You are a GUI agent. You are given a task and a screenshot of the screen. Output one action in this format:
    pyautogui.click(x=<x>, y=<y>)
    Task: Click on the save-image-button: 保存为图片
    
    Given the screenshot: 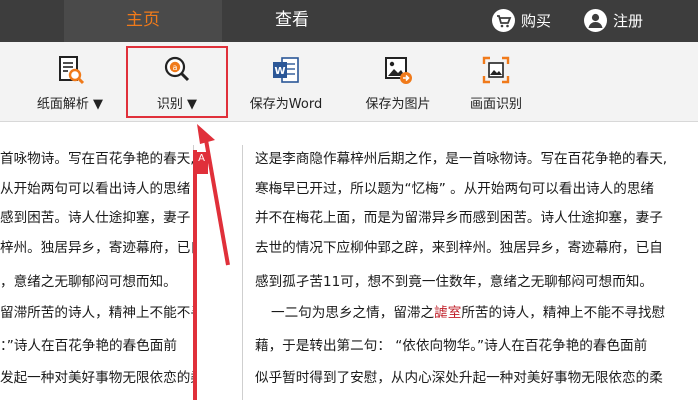 What is the action you would take?
    pyautogui.click(x=398, y=82)
    